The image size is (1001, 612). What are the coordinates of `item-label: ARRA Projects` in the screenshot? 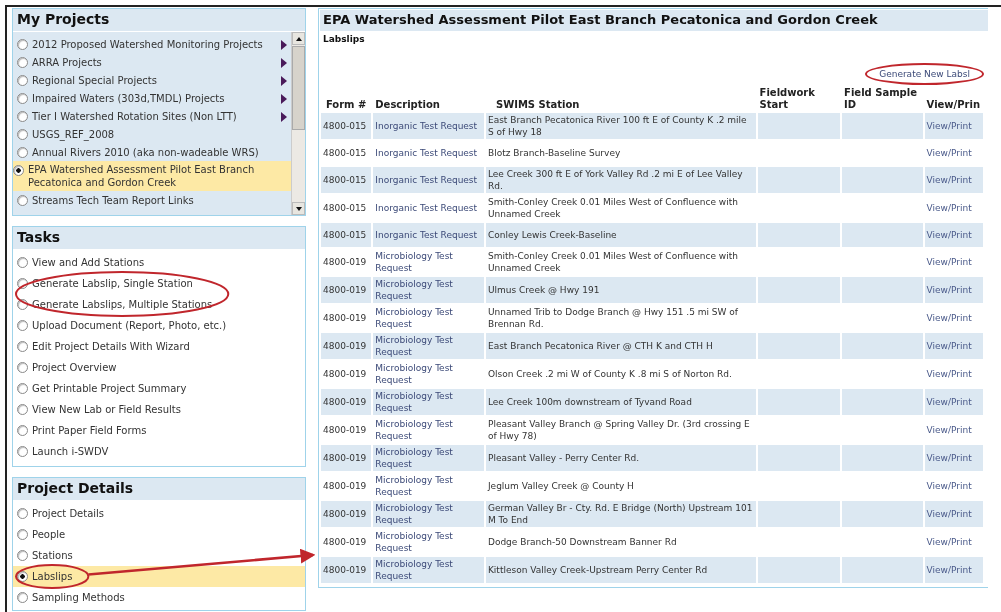 It's located at (67, 62).